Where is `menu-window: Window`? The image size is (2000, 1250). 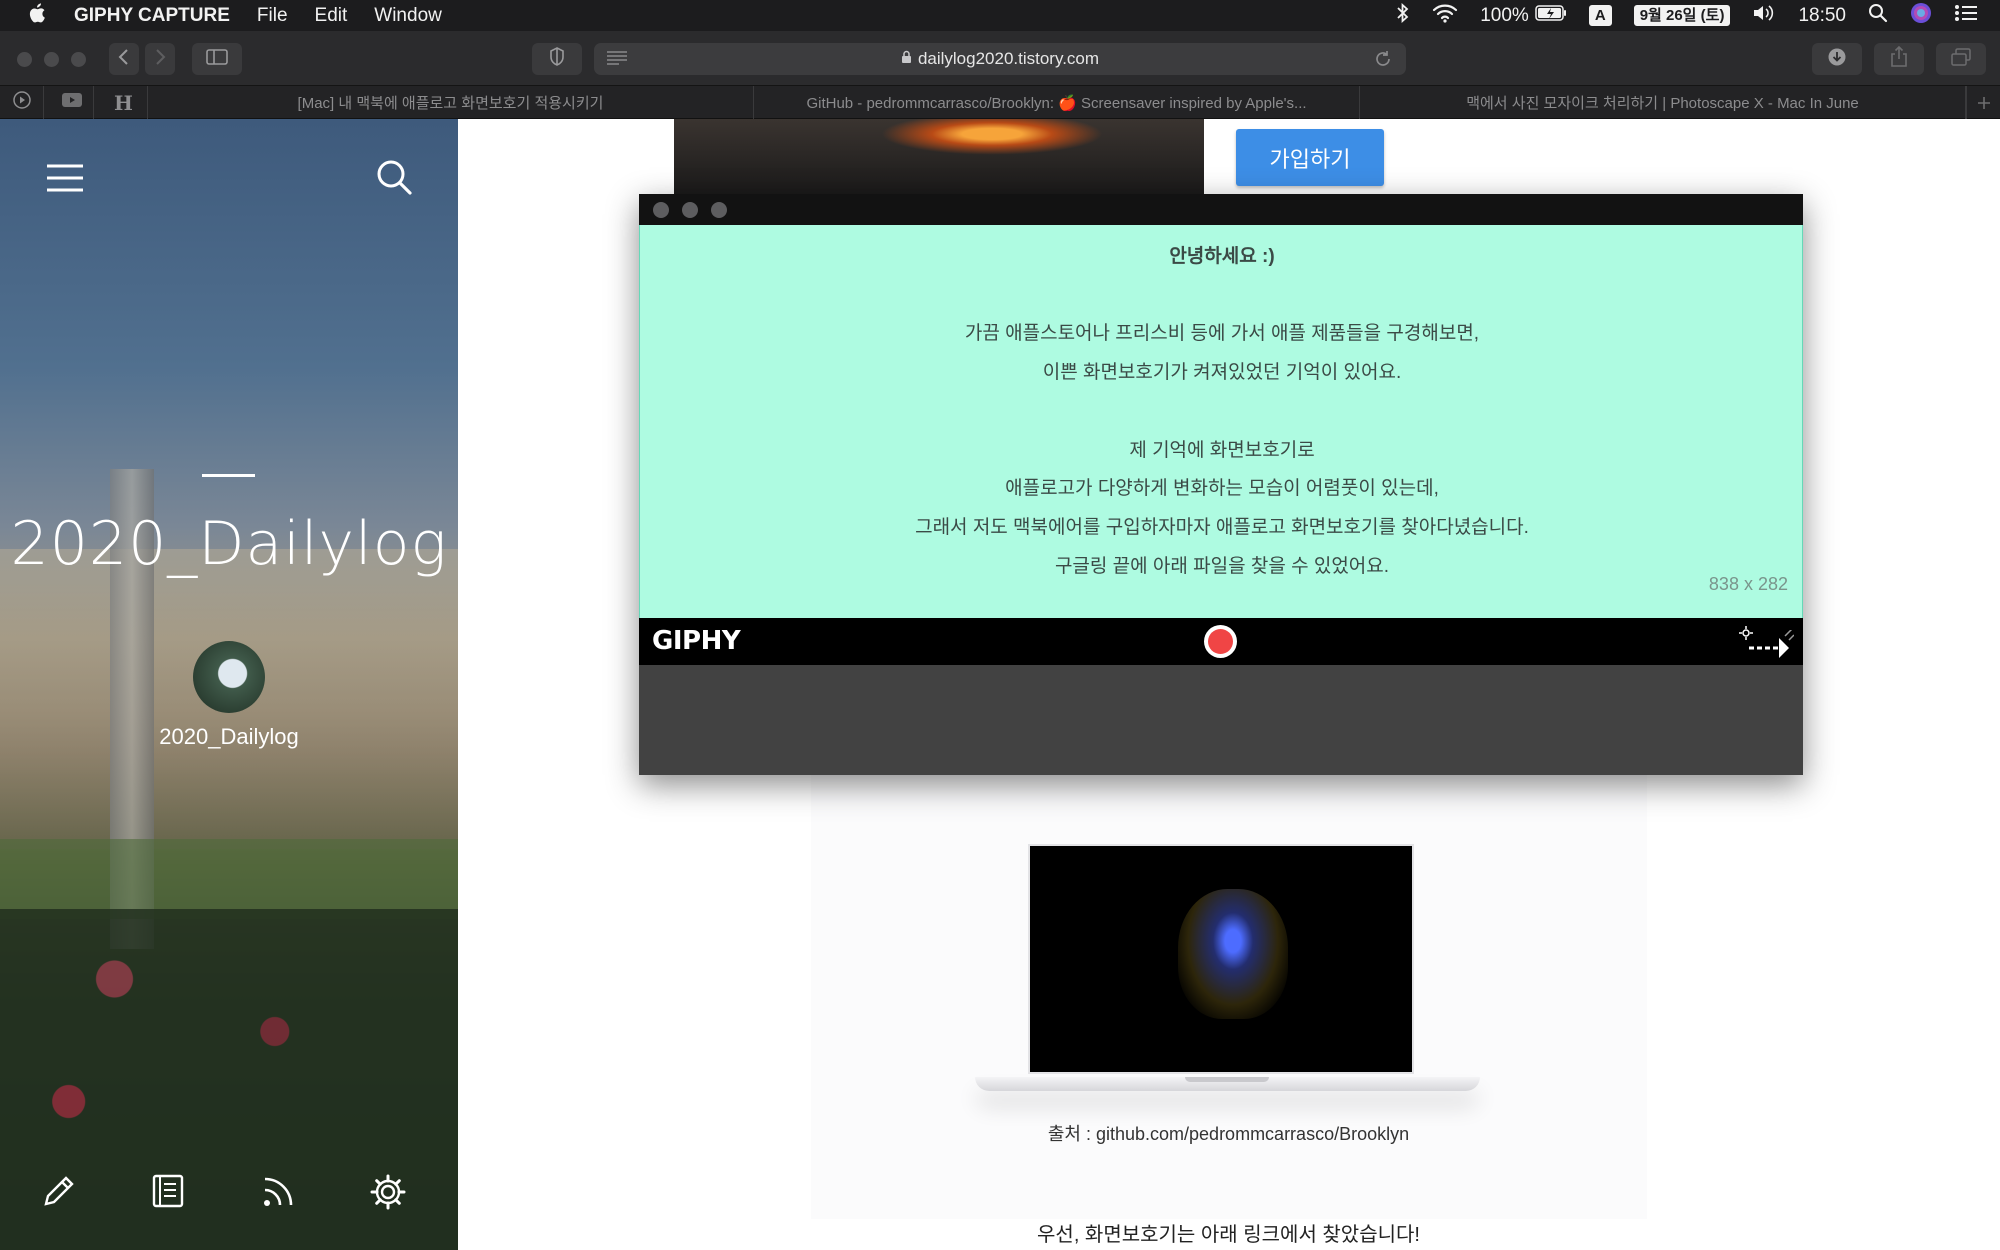 menu-window: Window is located at coordinates (408, 16).